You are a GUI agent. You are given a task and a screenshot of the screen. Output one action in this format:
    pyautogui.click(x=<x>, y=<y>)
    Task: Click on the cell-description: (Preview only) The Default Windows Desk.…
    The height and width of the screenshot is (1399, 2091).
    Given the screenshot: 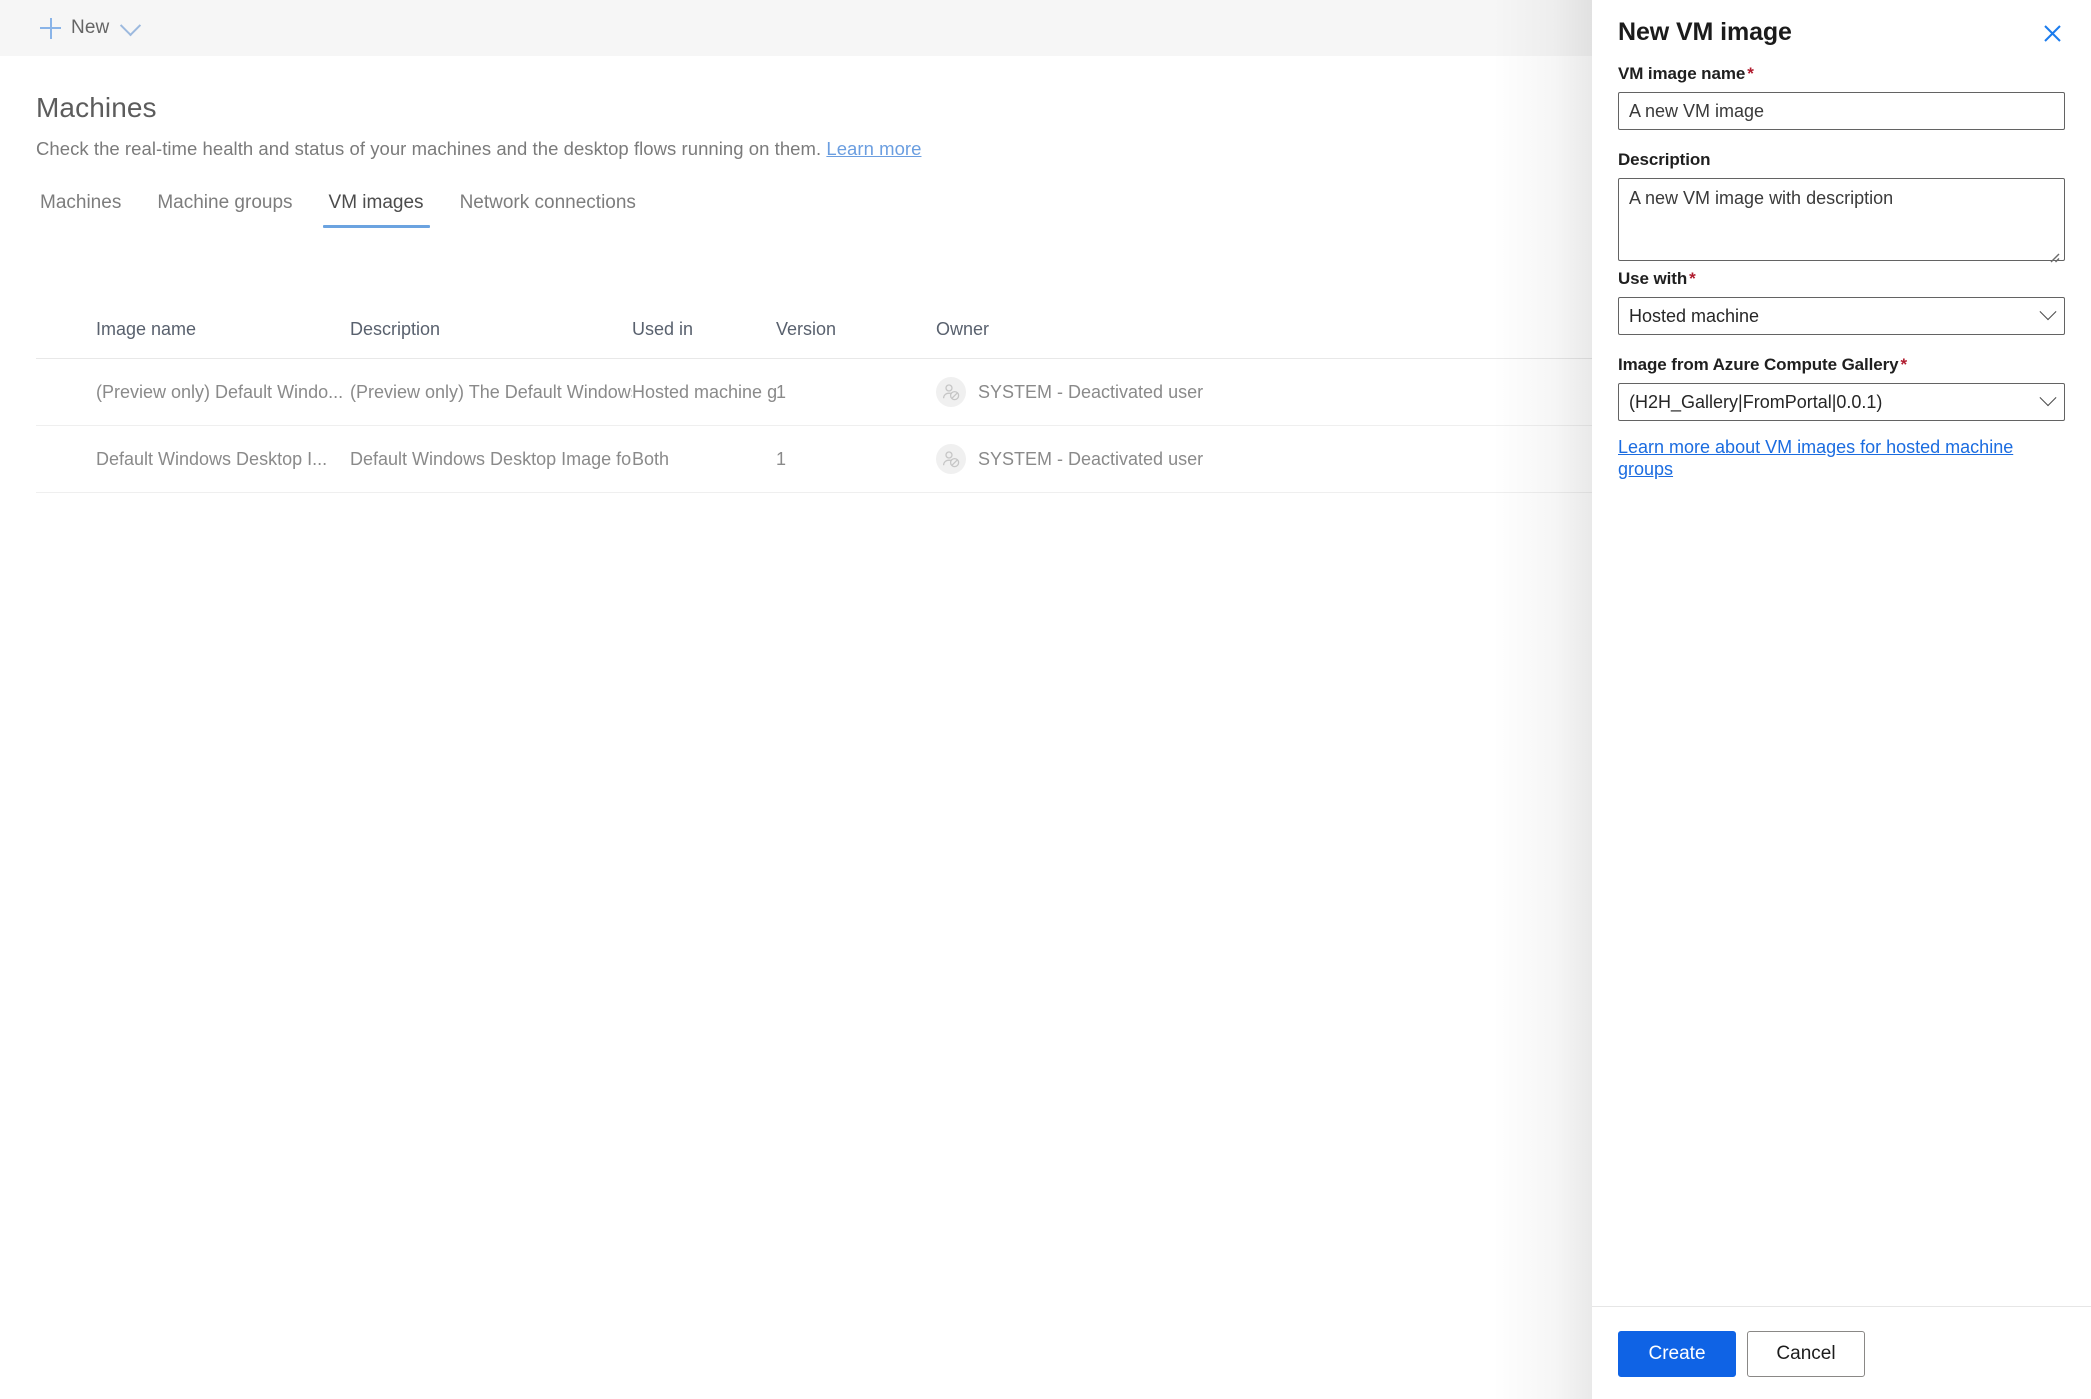 What is the action you would take?
    pyautogui.click(x=491, y=391)
    